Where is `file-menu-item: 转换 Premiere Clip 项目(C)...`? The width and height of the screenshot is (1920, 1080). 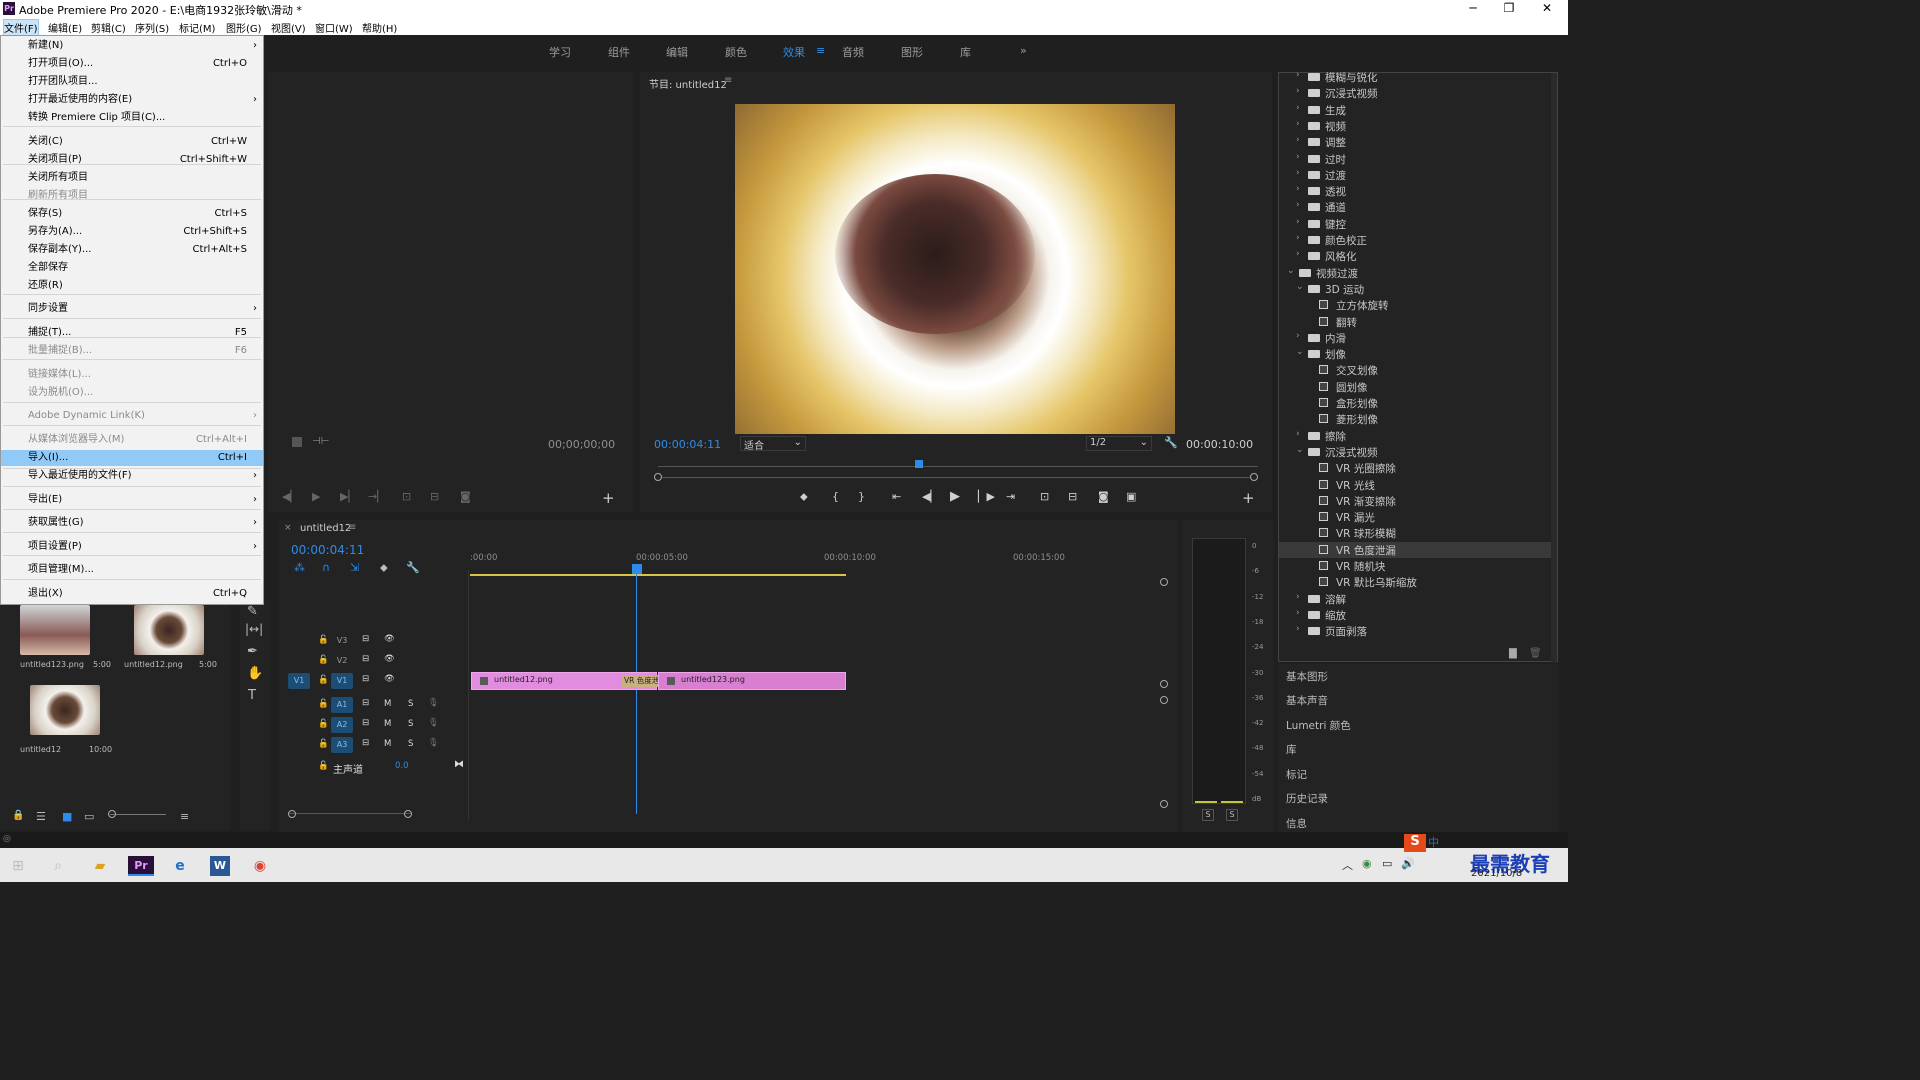 file-menu-item: 转换 Premiere Clip 项目(C)... is located at coordinates (132, 118).